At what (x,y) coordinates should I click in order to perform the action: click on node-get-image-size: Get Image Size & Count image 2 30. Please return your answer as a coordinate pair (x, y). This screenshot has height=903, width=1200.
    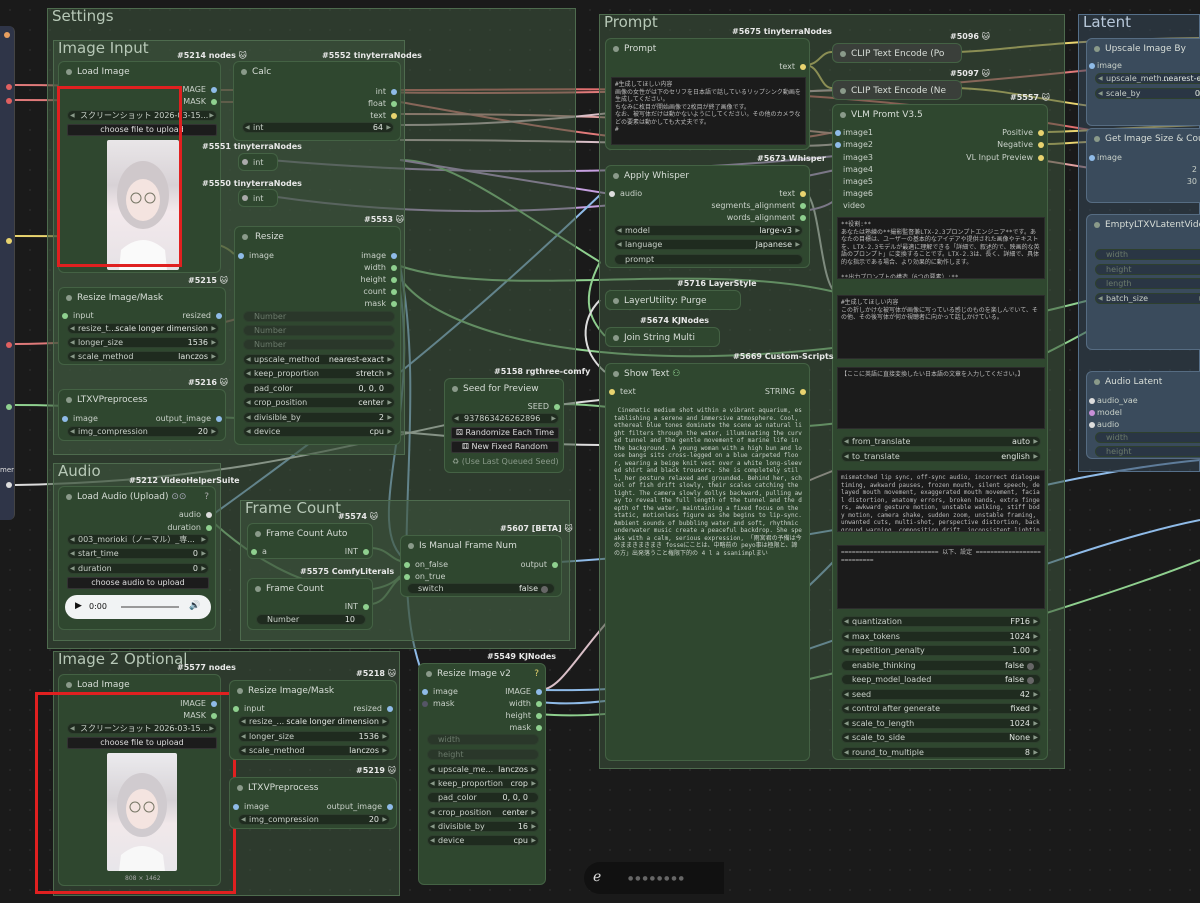
    Looking at the image, I should click on (1143, 165).